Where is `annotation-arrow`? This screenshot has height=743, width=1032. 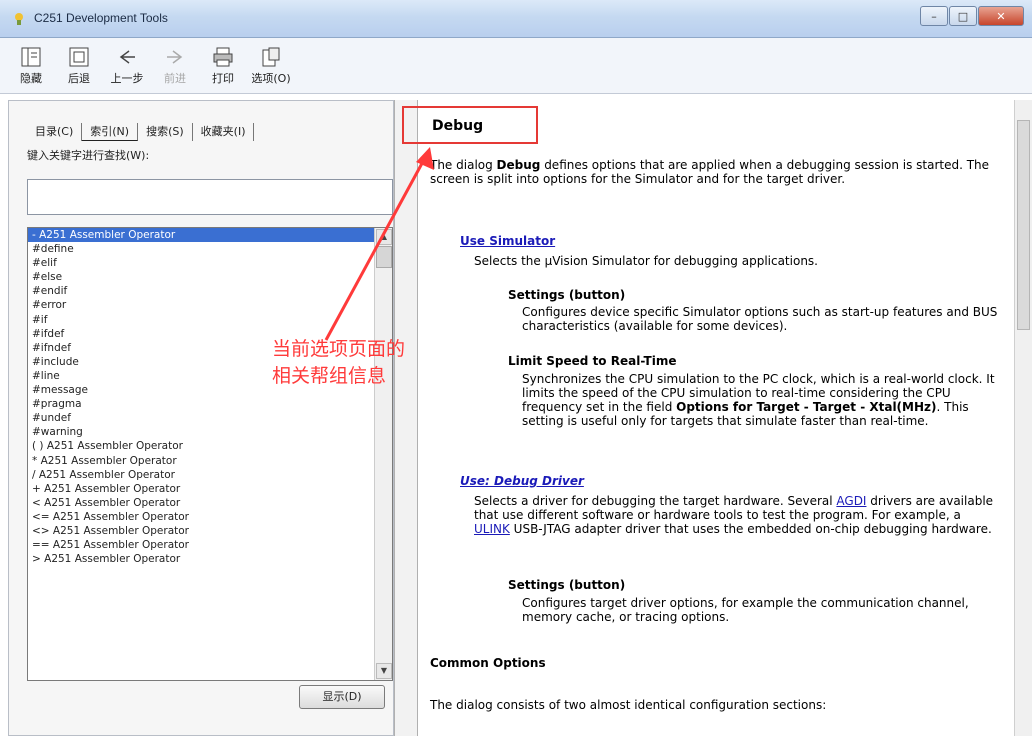 annotation-arrow is located at coordinates (379, 244).